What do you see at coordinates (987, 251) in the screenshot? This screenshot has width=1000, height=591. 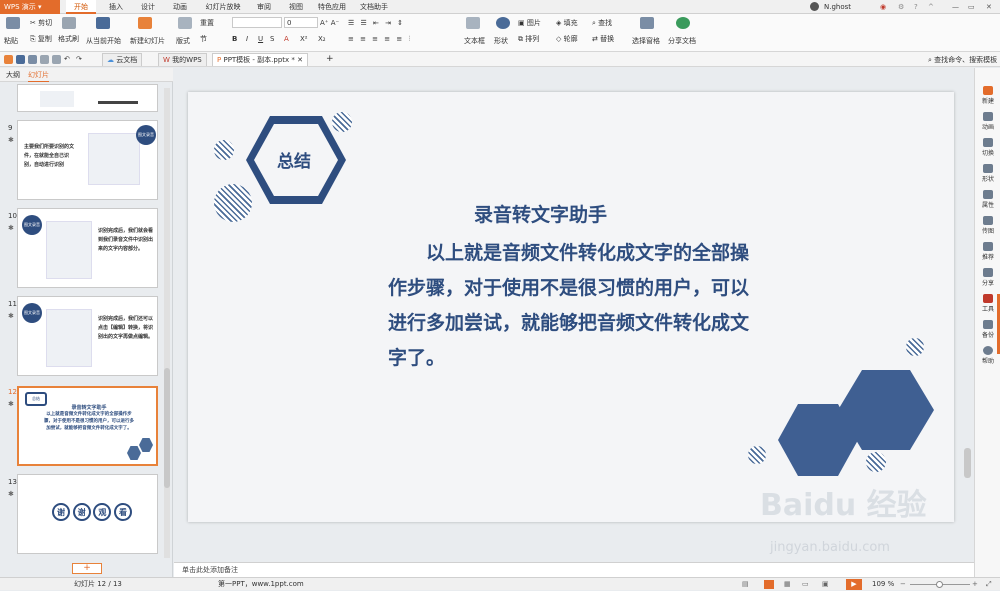 I see `rp-recommend: 推荐` at bounding box center [987, 251].